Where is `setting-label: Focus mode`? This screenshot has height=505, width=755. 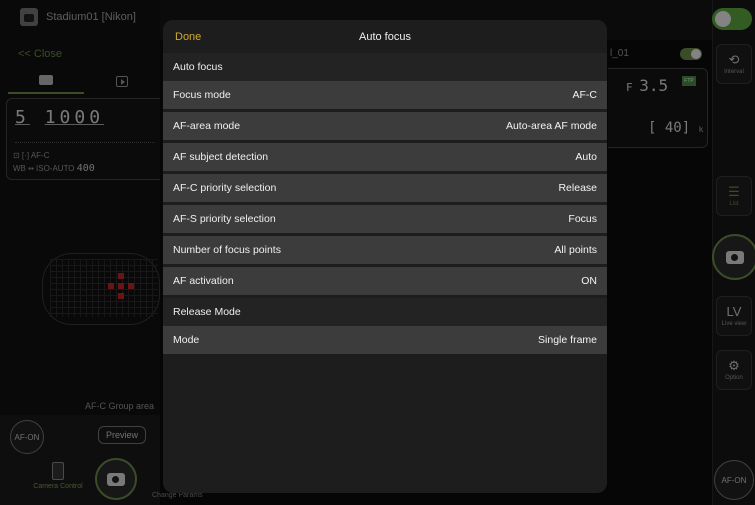 setting-label: Focus mode is located at coordinates (202, 95).